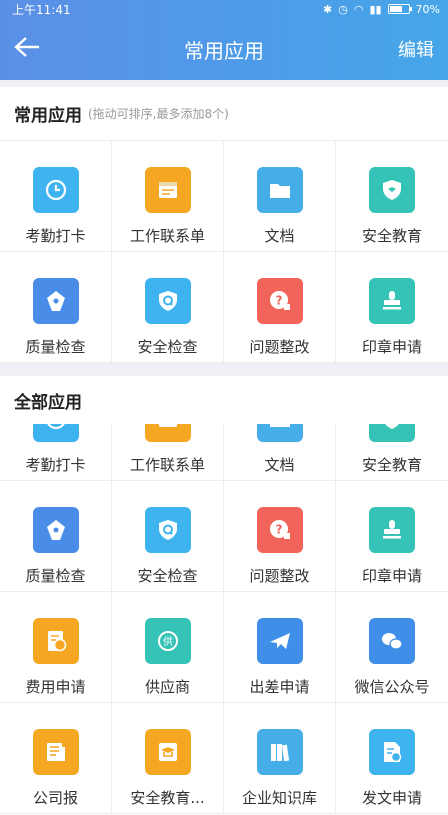 Image resolution: width=448 pixels, height=815 pixels. I want to click on back-arrow-icon, so click(34, 49).